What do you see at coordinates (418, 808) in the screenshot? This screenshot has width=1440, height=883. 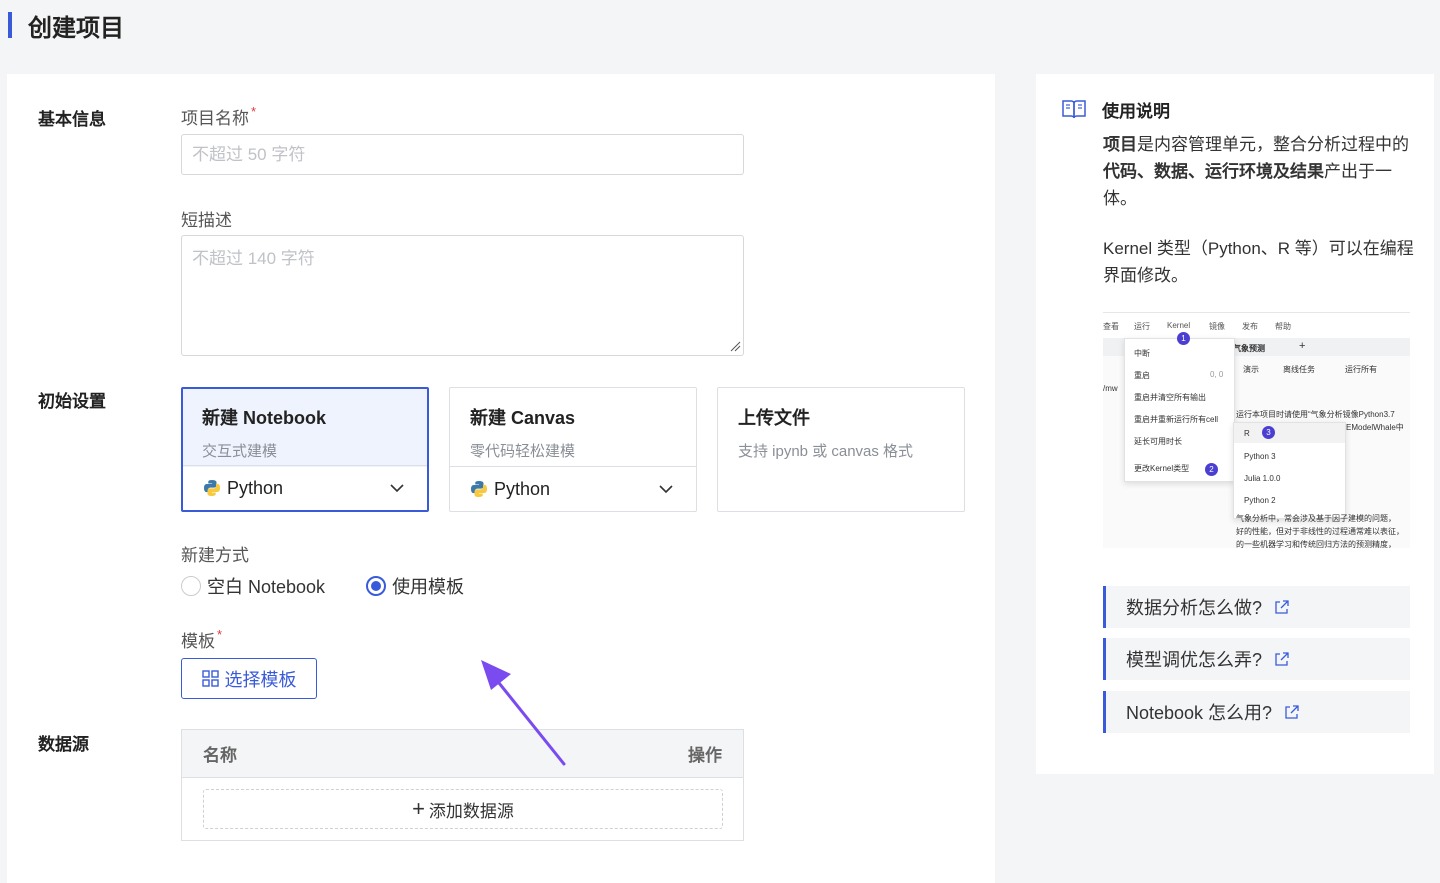 I see `plus-icon: +` at bounding box center [418, 808].